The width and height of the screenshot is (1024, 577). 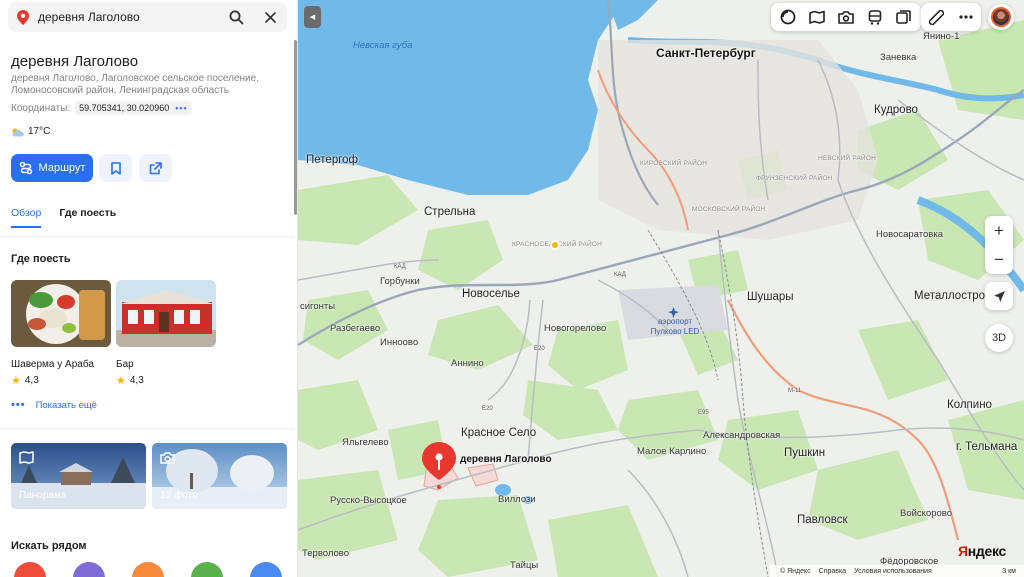 What do you see at coordinates (270, 17) in the screenshot?
I see `close-icon` at bounding box center [270, 17].